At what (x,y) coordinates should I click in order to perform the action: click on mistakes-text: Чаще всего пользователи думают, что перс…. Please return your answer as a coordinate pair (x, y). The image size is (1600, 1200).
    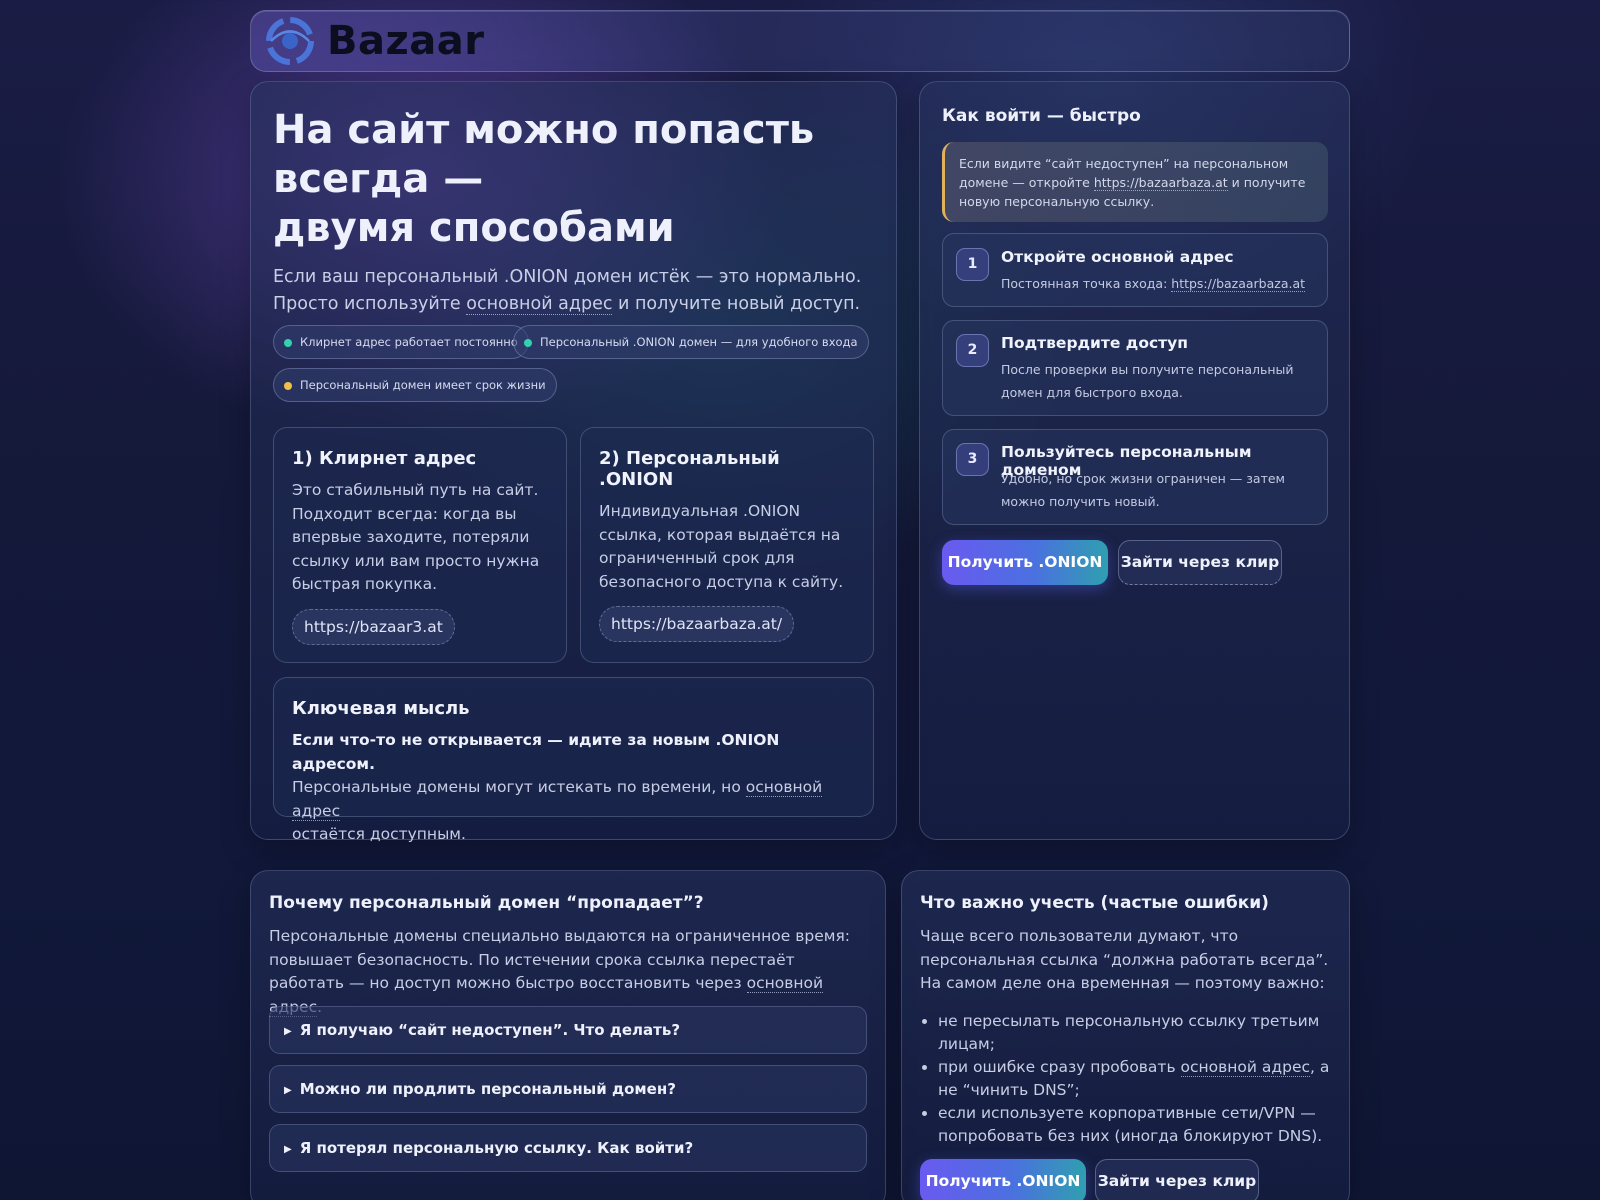
    Looking at the image, I should click on (1124, 959).